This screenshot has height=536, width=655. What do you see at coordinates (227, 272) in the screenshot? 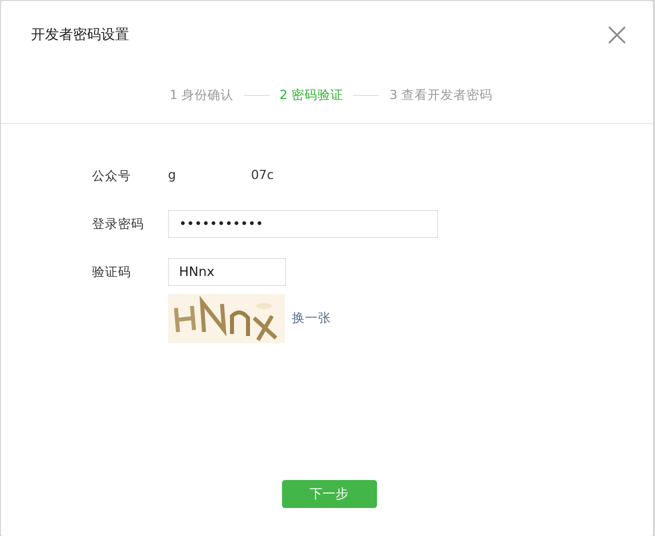
I see `captcha-field: HNnx` at bounding box center [227, 272].